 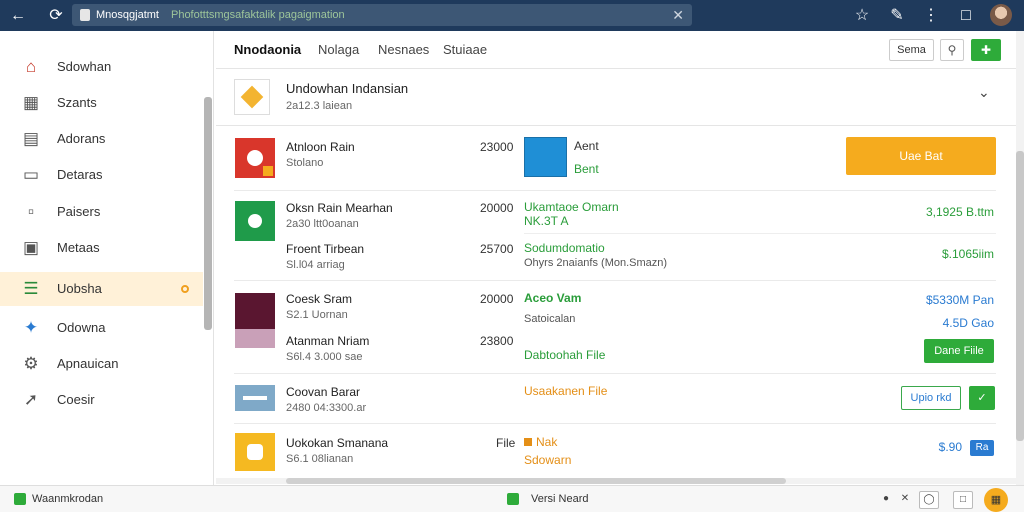 I want to click on reload-icon: ⟳, so click(x=56, y=15).